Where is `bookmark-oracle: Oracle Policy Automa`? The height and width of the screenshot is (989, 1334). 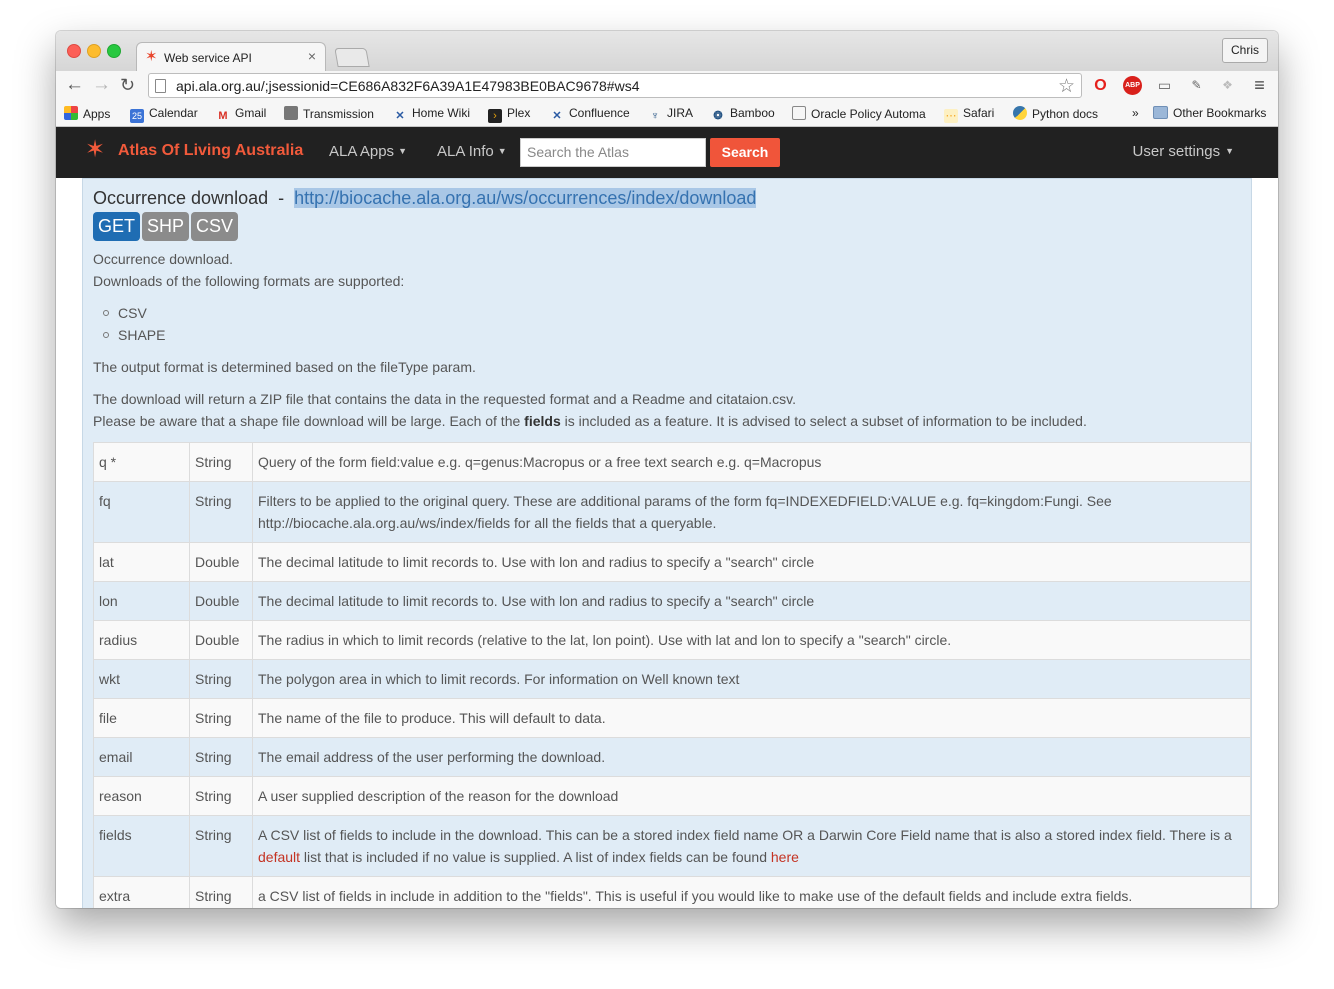
bookmark-oracle: Oracle Policy Automa is located at coordinates (859, 113).